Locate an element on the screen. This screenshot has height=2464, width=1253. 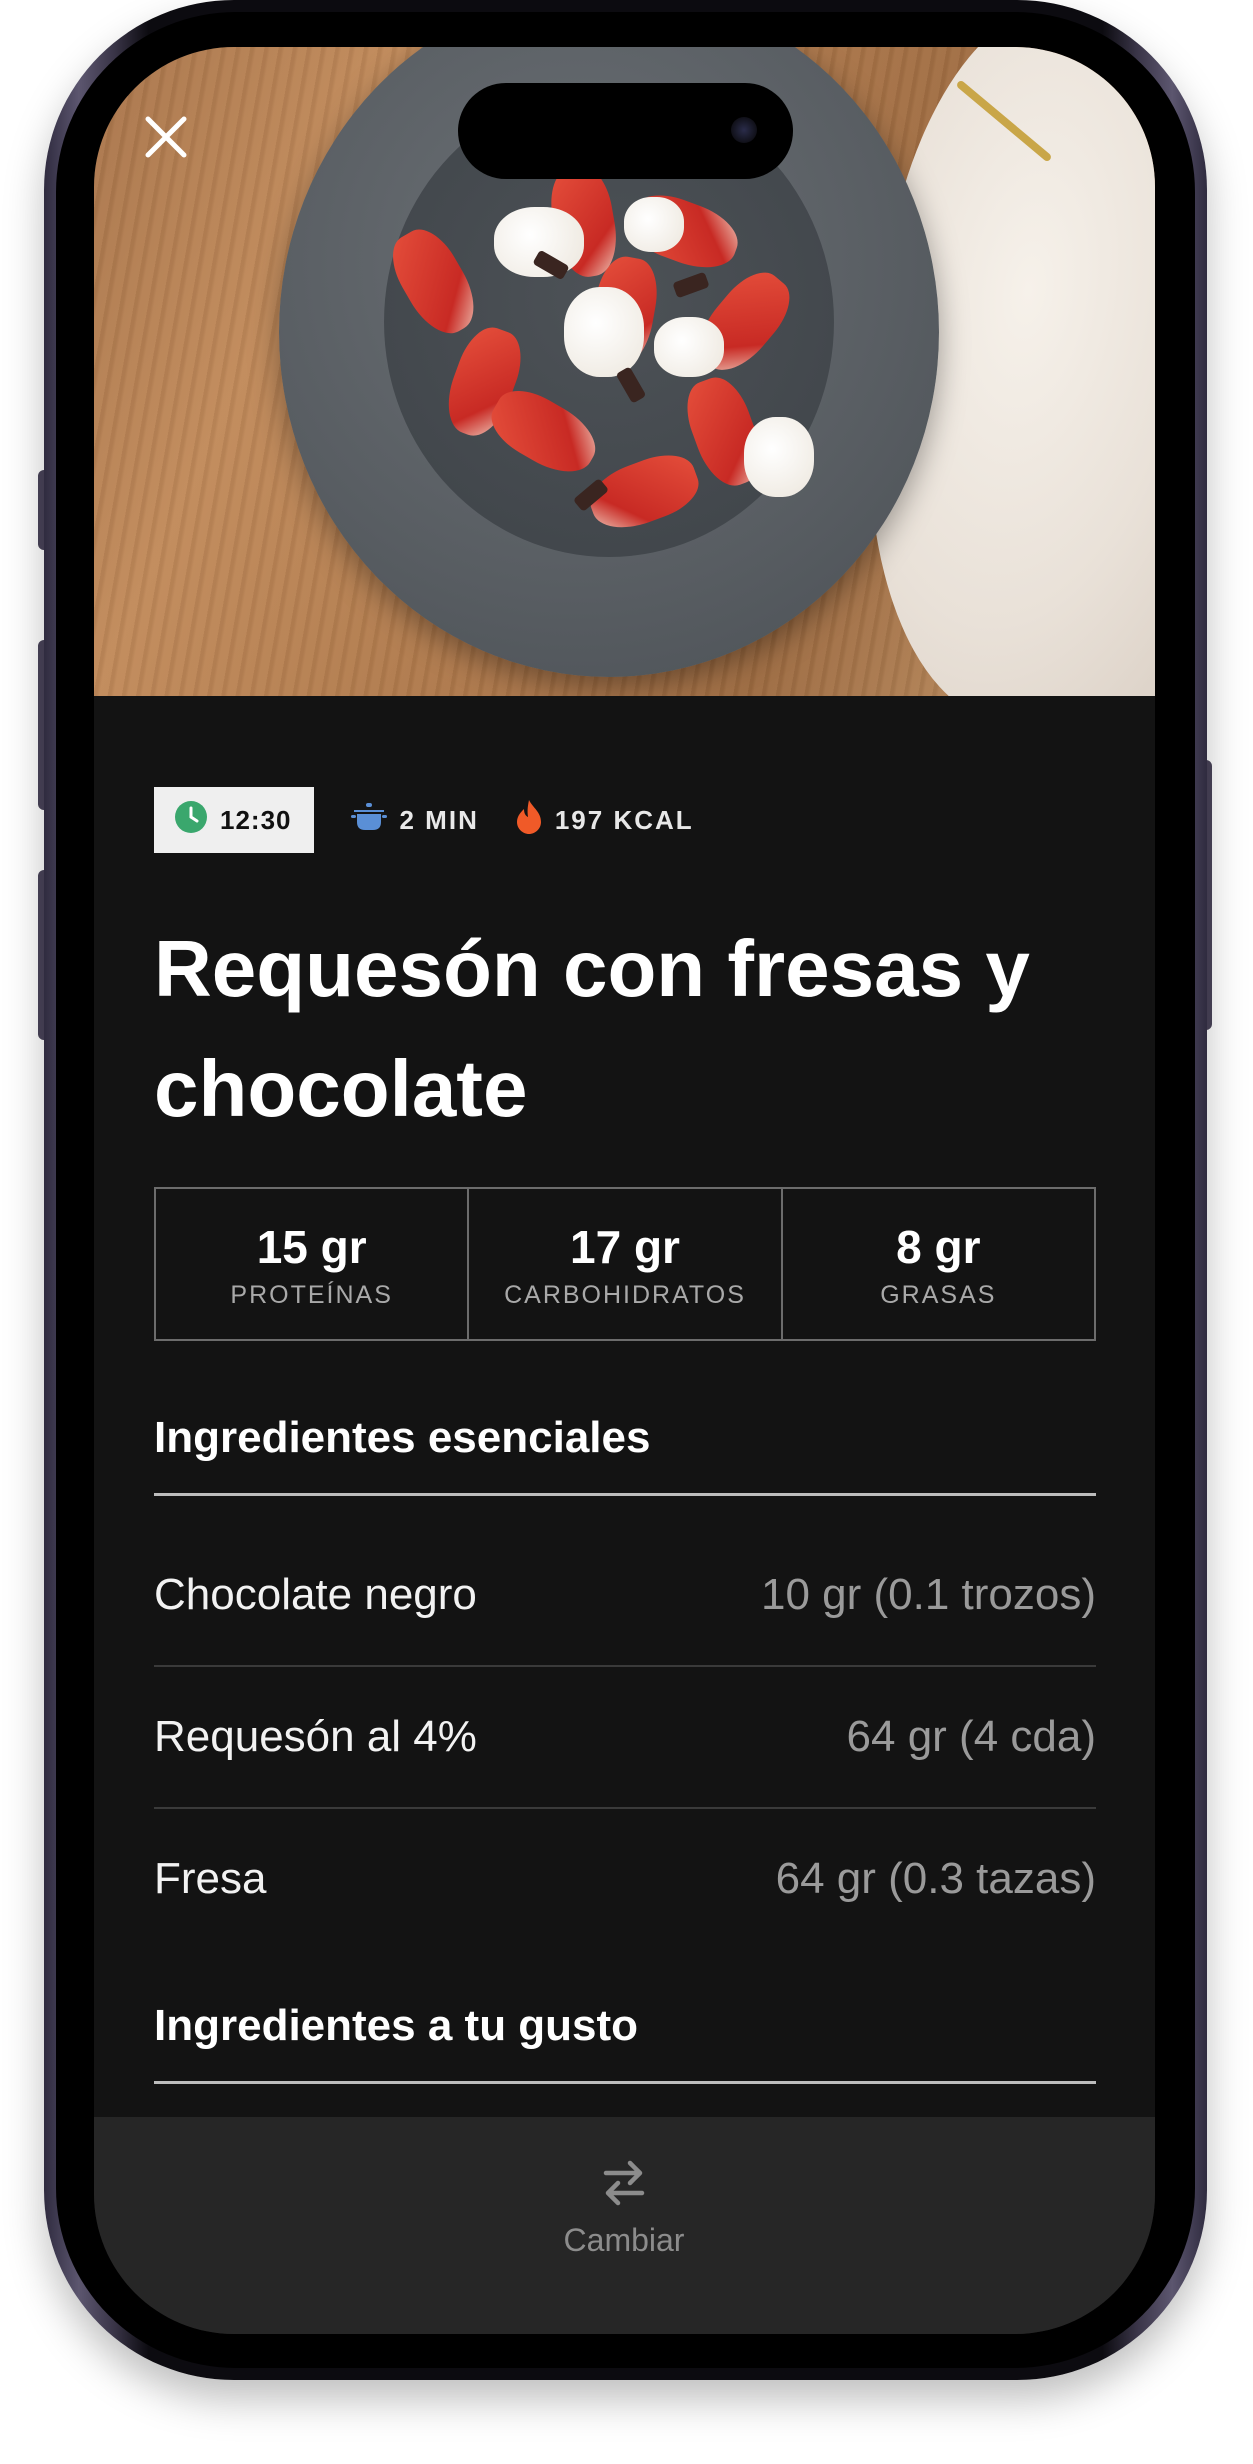
macro-label: CARBOHIDRATOS is located at coordinates (625, 1294).